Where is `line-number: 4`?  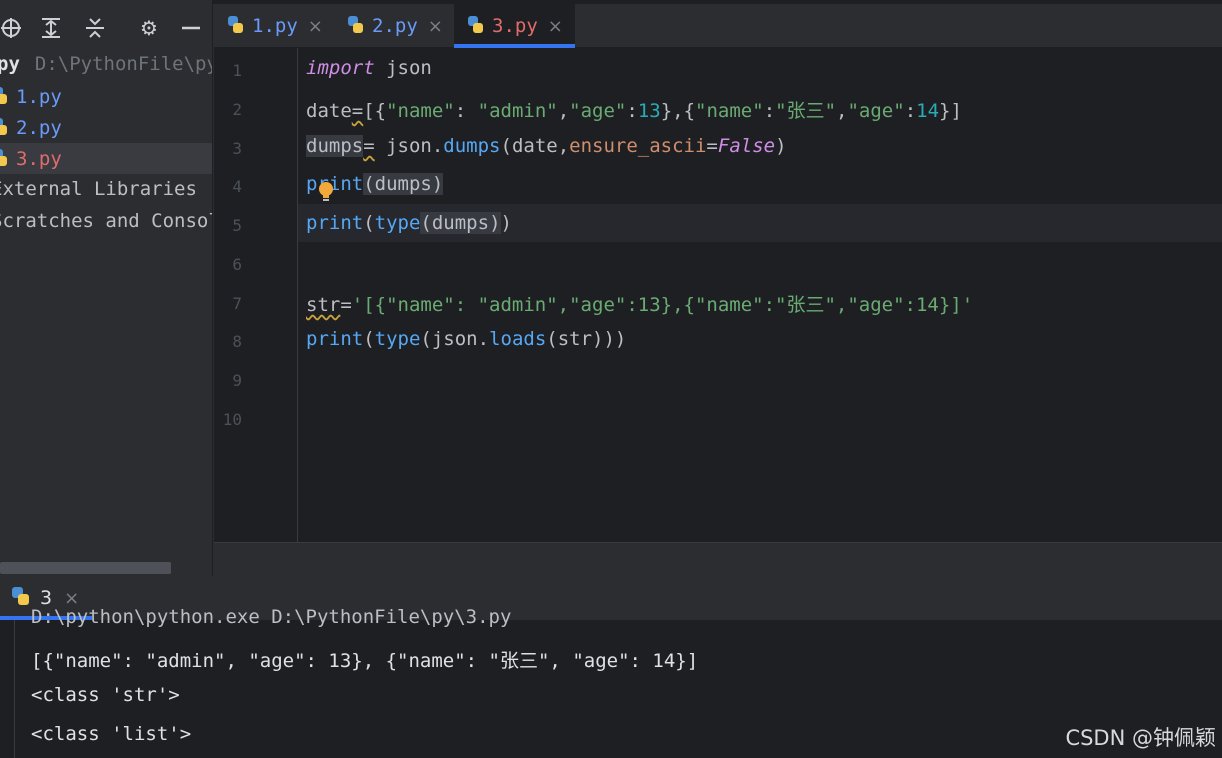 line-number: 4 is located at coordinates (237, 186).